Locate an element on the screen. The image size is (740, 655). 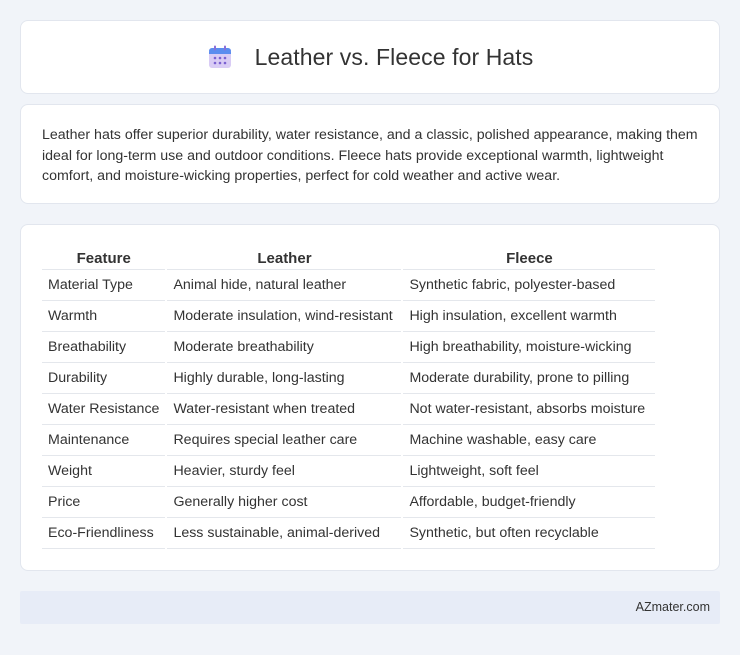
cell-feature: Maintenance is located at coordinates (104, 440).